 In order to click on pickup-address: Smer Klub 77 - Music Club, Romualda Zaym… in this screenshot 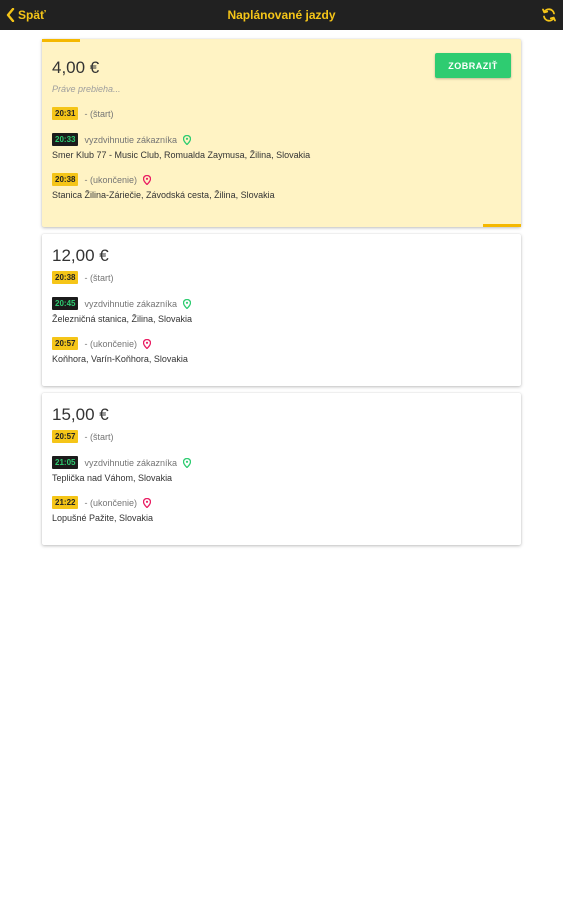, I will do `click(181, 155)`.